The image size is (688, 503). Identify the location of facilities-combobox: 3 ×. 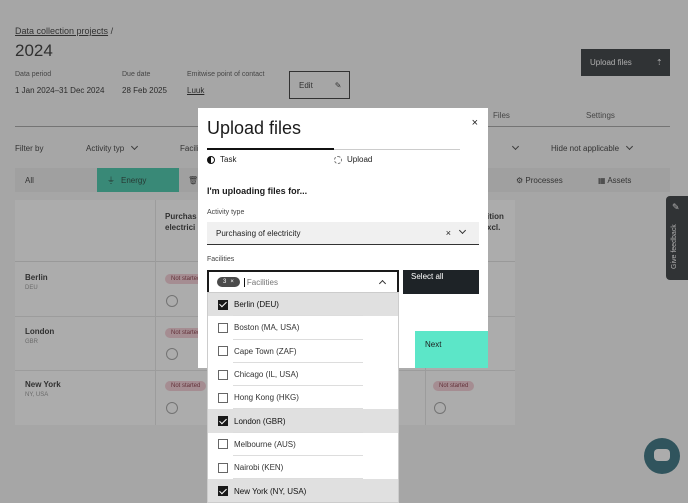
(303, 282).